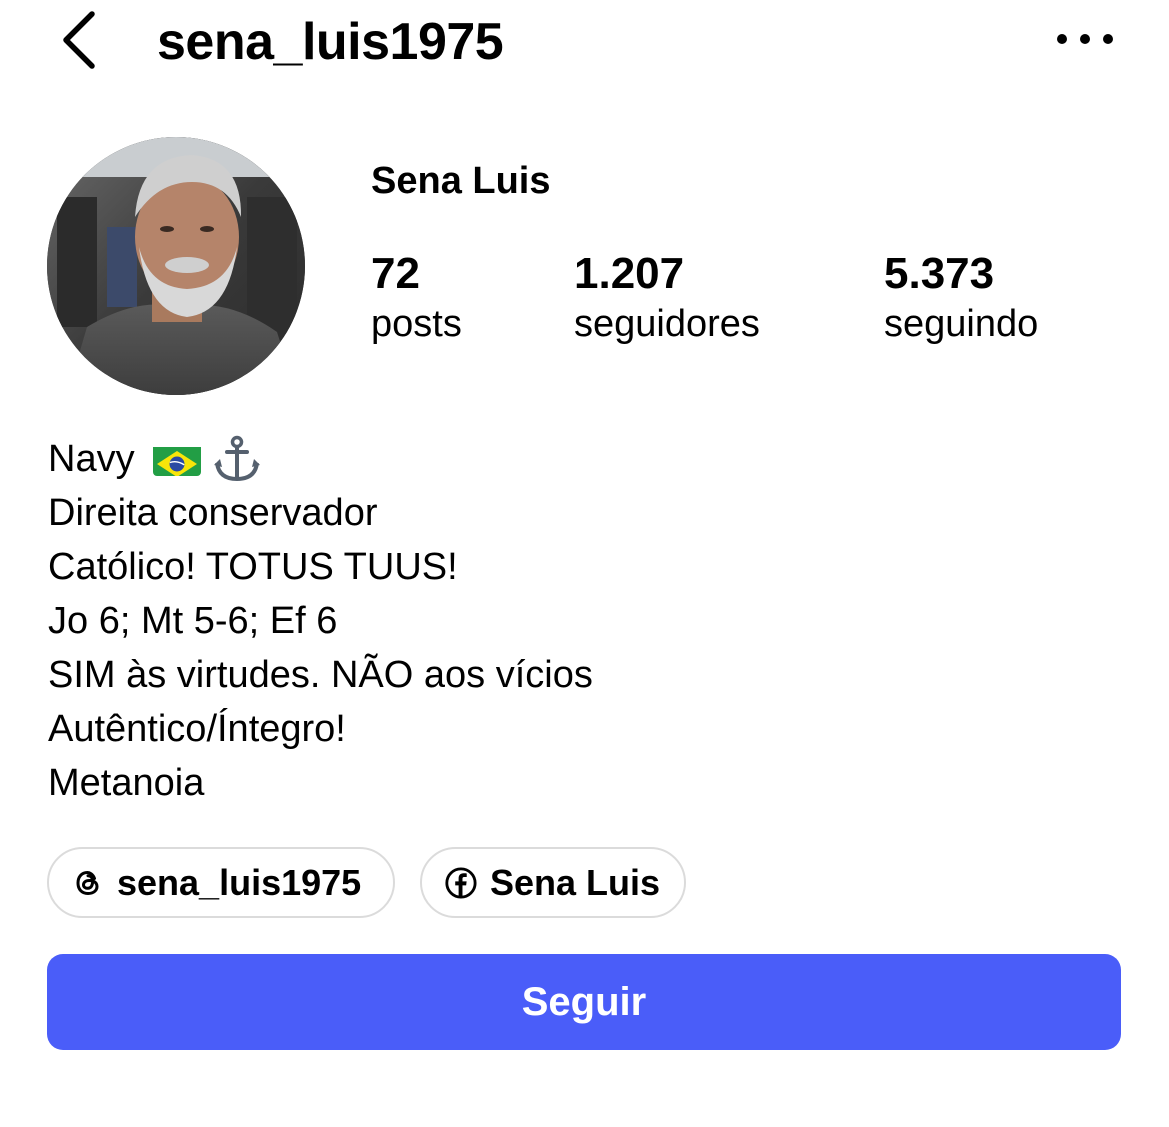 This screenshot has height=1127, width=1169. I want to click on stat-followers-label: seguidores, so click(667, 324).